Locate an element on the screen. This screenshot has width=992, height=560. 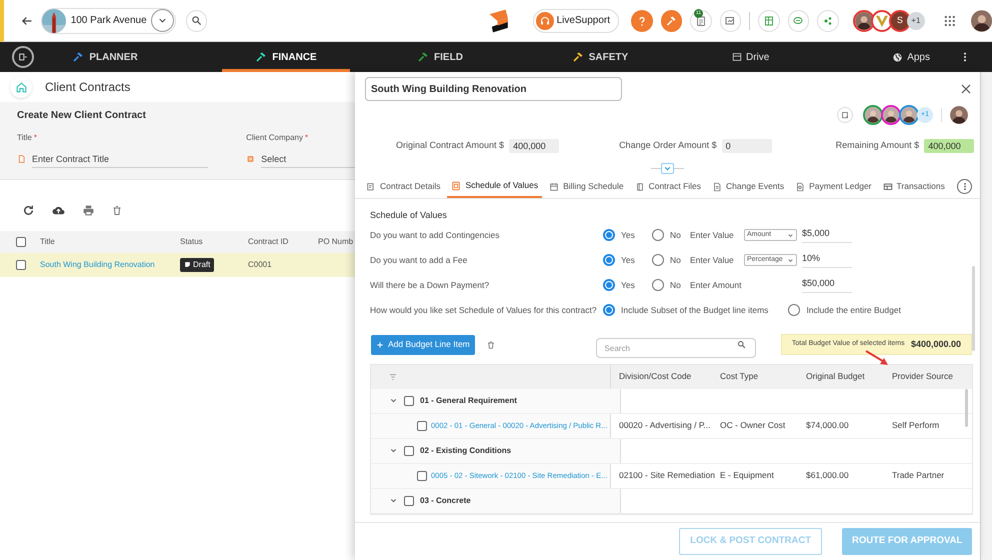
title-field: South Wing Building Renovation is located at coordinates (493, 89).